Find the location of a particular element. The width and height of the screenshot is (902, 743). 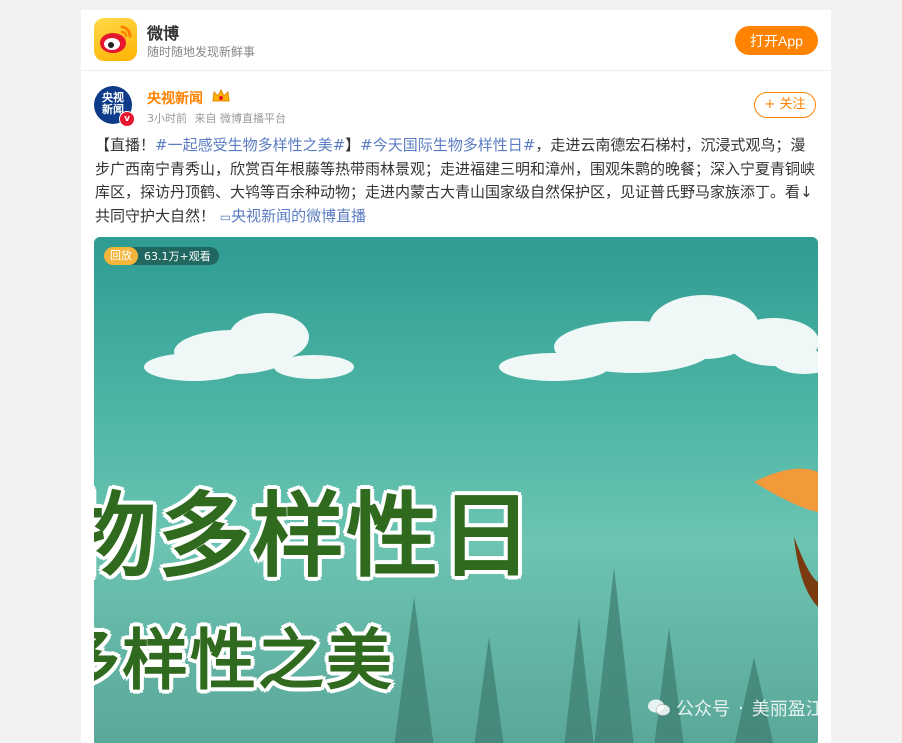

watermark: 公众号 · 美丽盈江 is located at coordinates (736, 708).